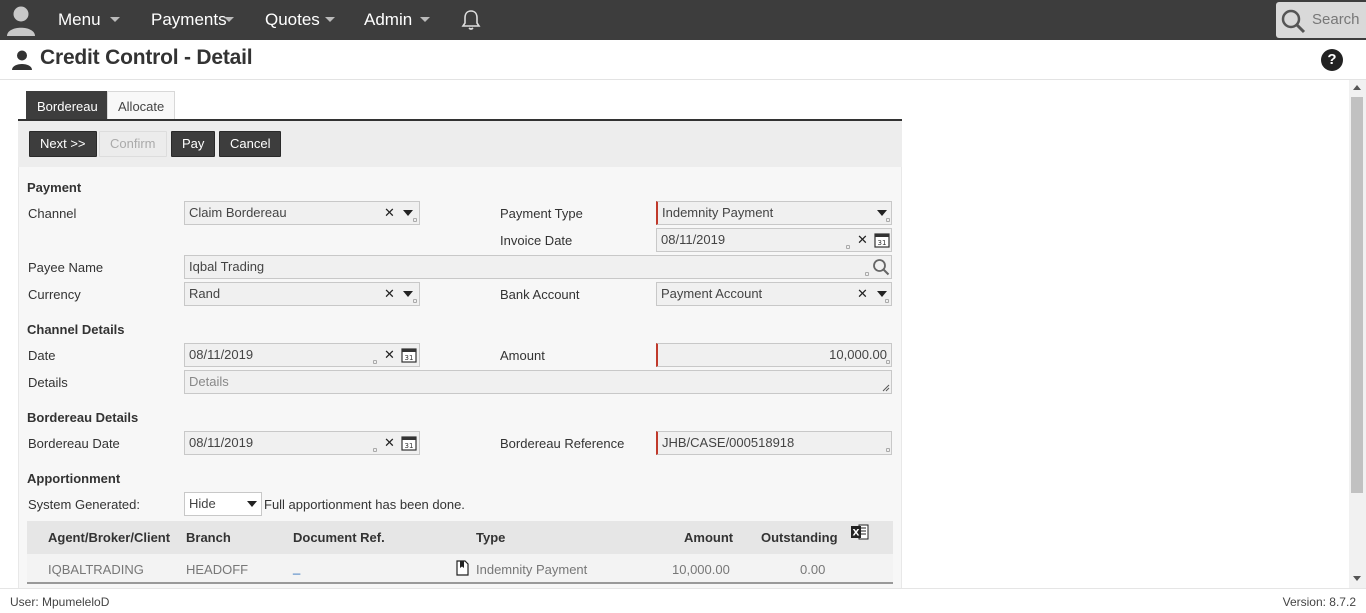 The width and height of the screenshot is (1366, 613). I want to click on document-icon, so click(462, 568).